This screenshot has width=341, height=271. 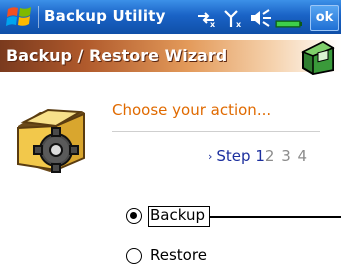 What do you see at coordinates (275, 217) in the screenshot?
I see `focus-line` at bounding box center [275, 217].